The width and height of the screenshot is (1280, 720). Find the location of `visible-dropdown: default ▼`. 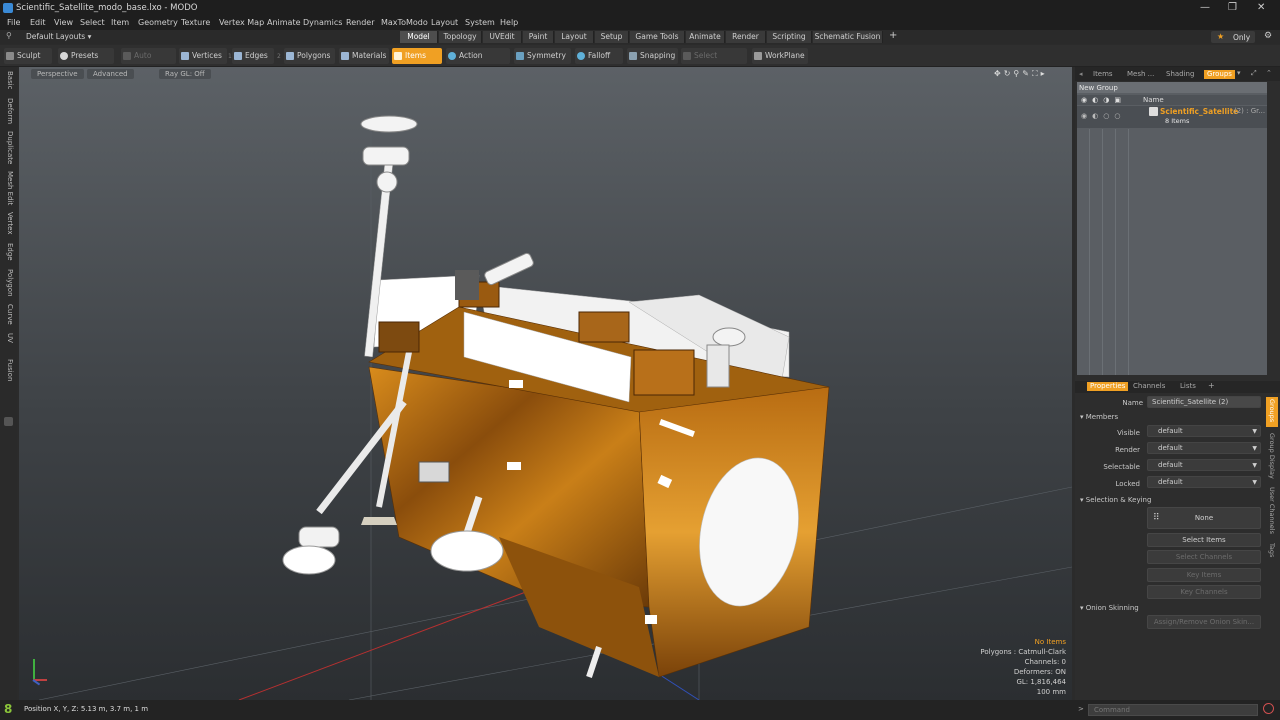

visible-dropdown: default ▼ is located at coordinates (1204, 431).